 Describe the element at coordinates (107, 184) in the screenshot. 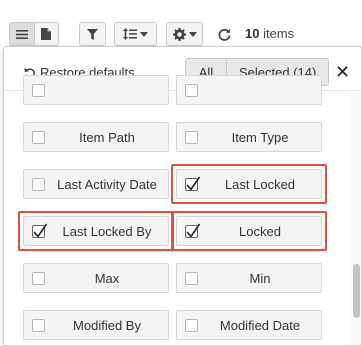

I see `column-option-label: Last Activity Date` at that location.